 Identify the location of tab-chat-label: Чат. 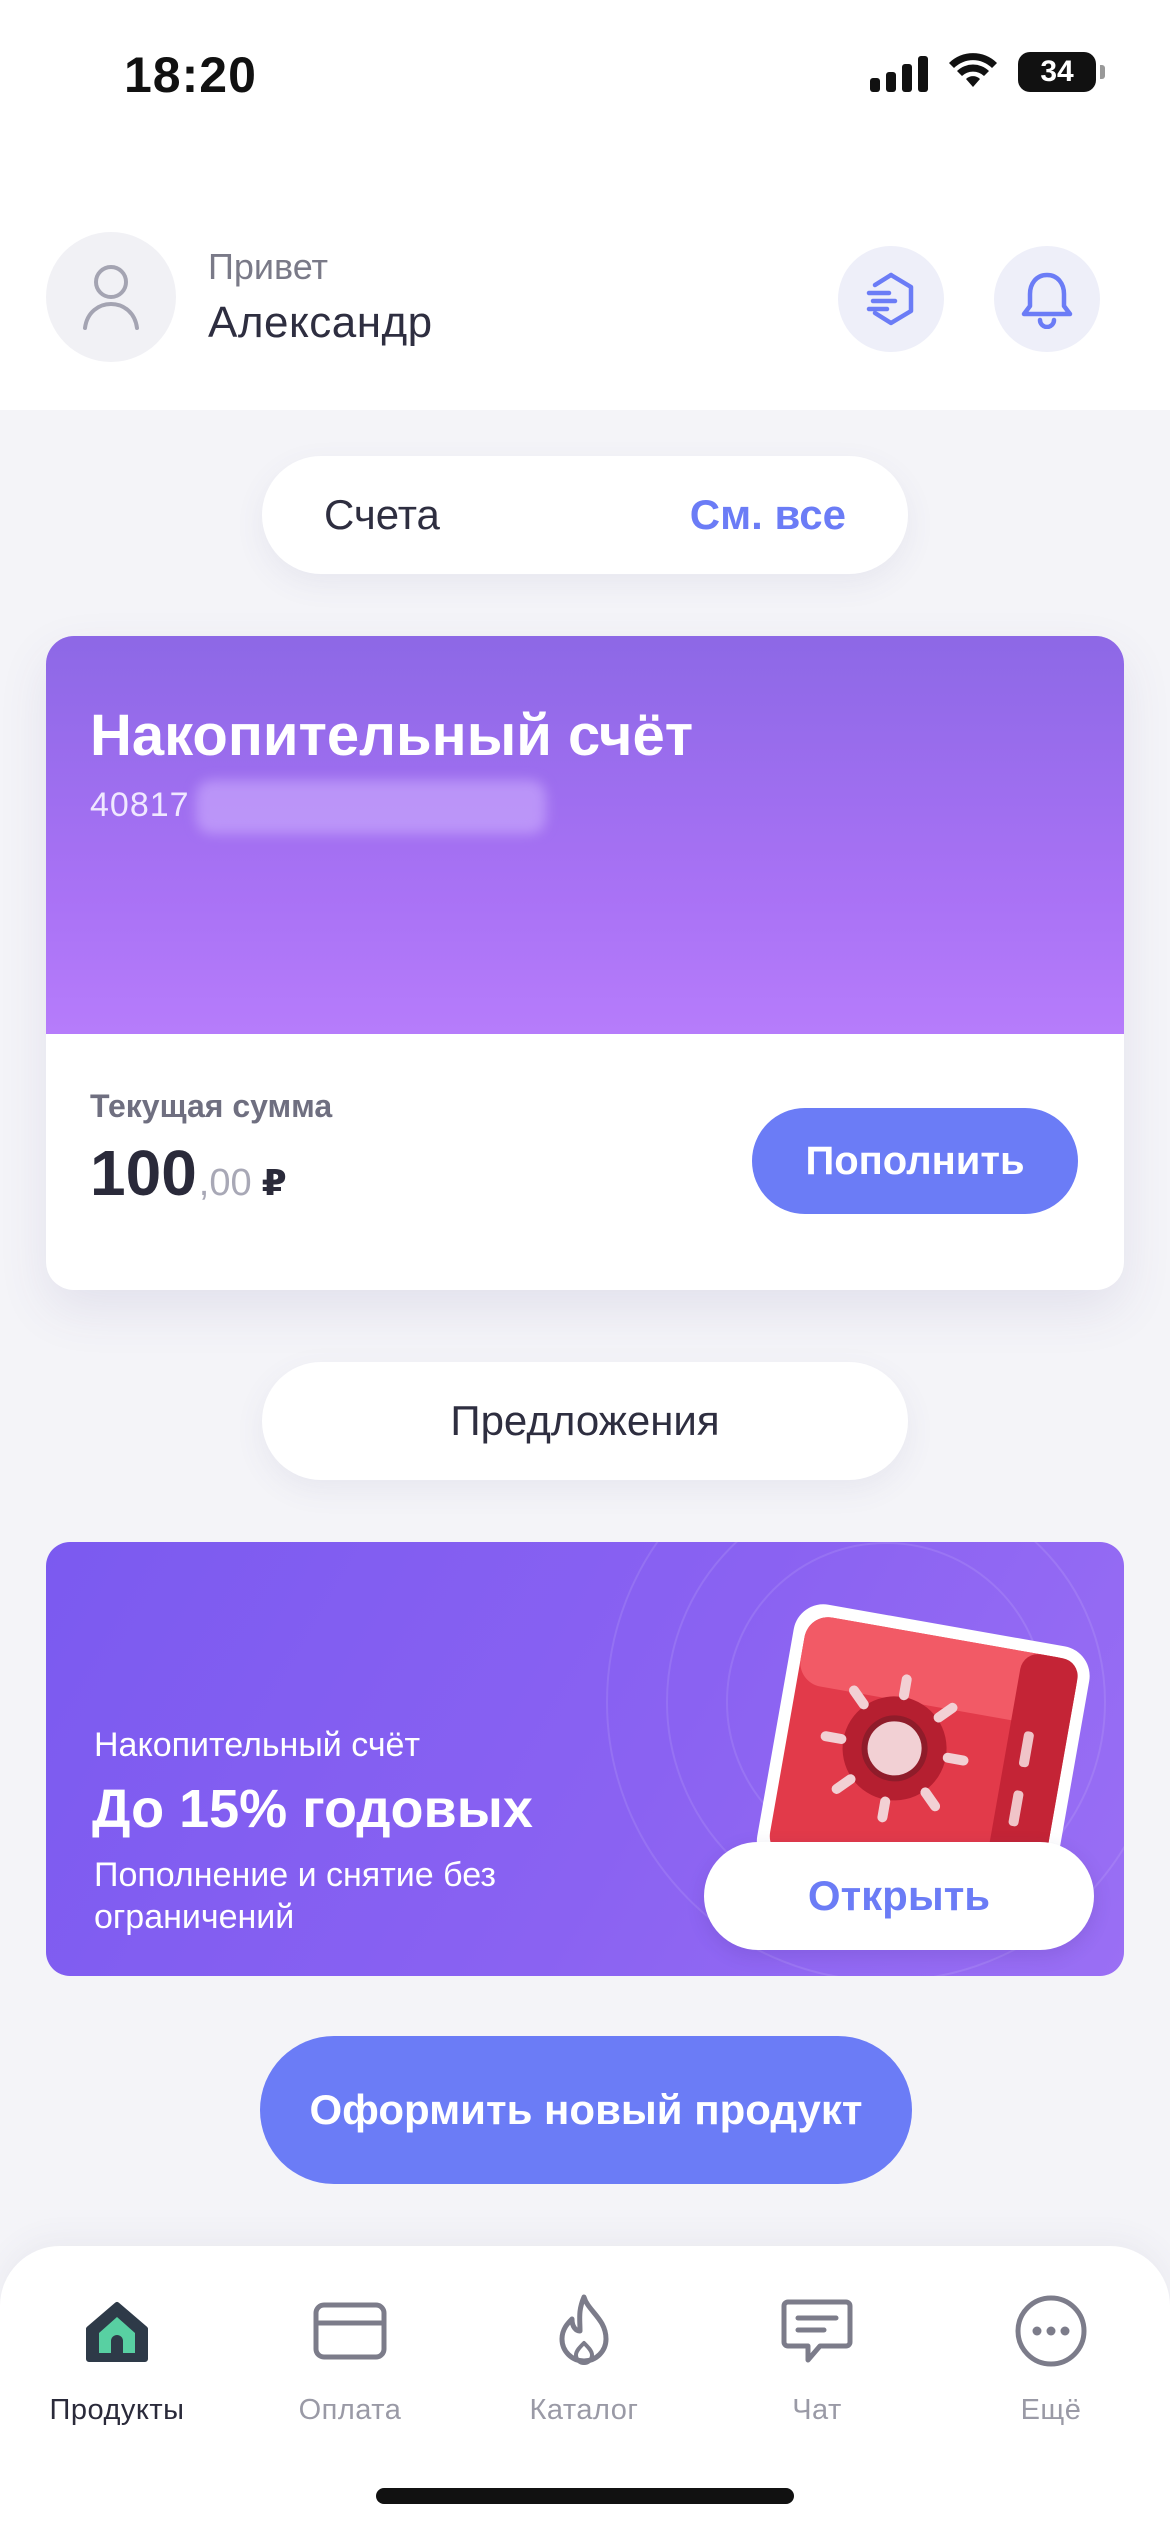
(817, 2410).